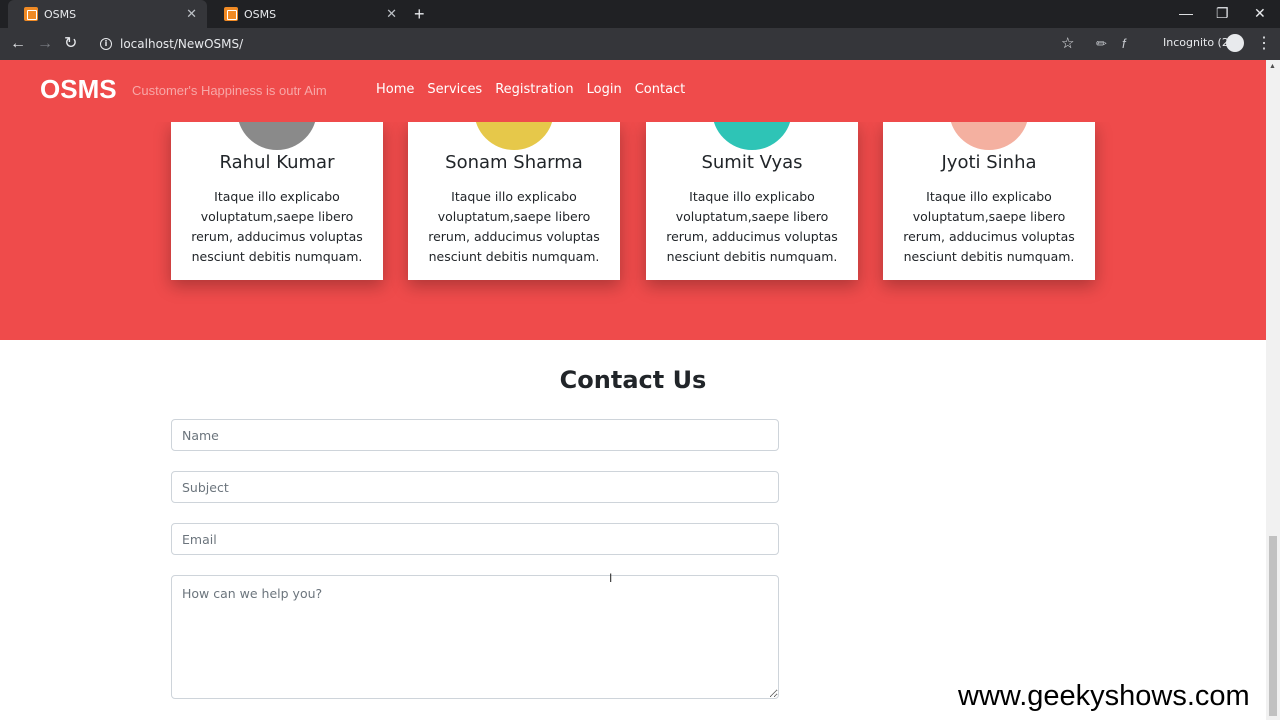 The height and width of the screenshot is (720, 1280). What do you see at coordinates (1260, 13) in the screenshot?
I see `window-close-icon: ✕` at bounding box center [1260, 13].